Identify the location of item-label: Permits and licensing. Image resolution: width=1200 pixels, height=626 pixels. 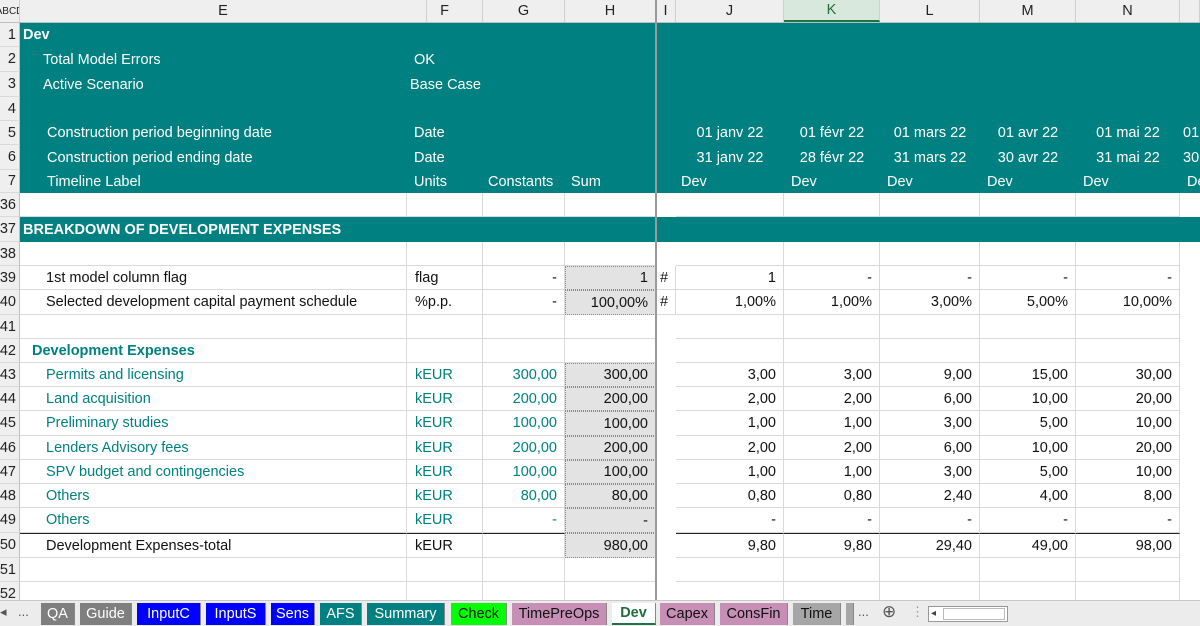
(213, 375).